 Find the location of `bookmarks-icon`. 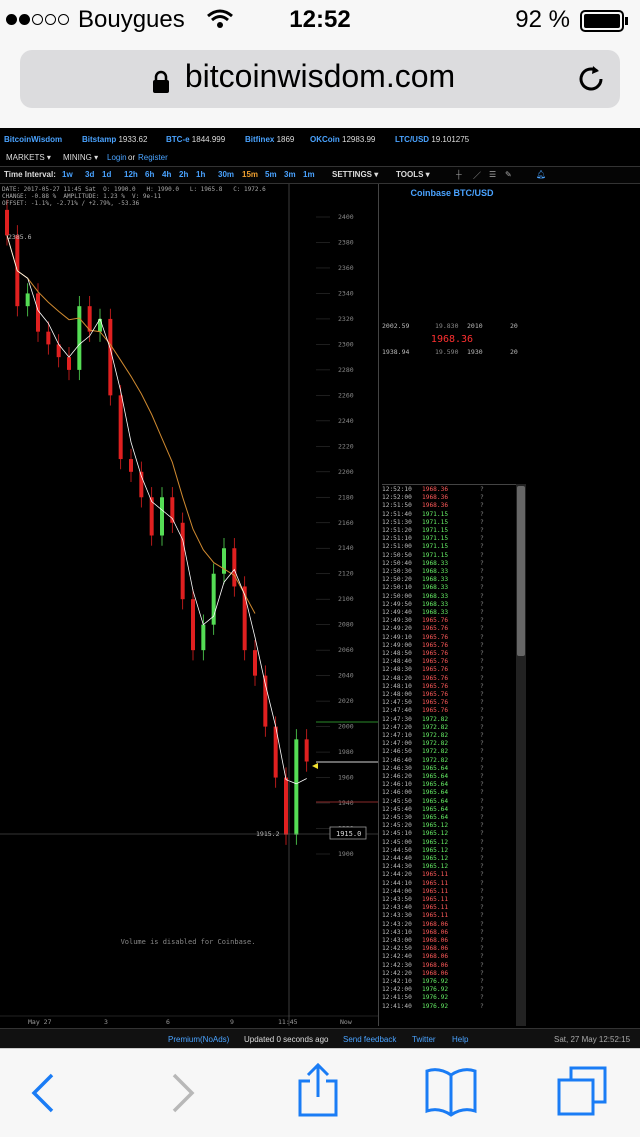

bookmarks-icon is located at coordinates (451, 1094).